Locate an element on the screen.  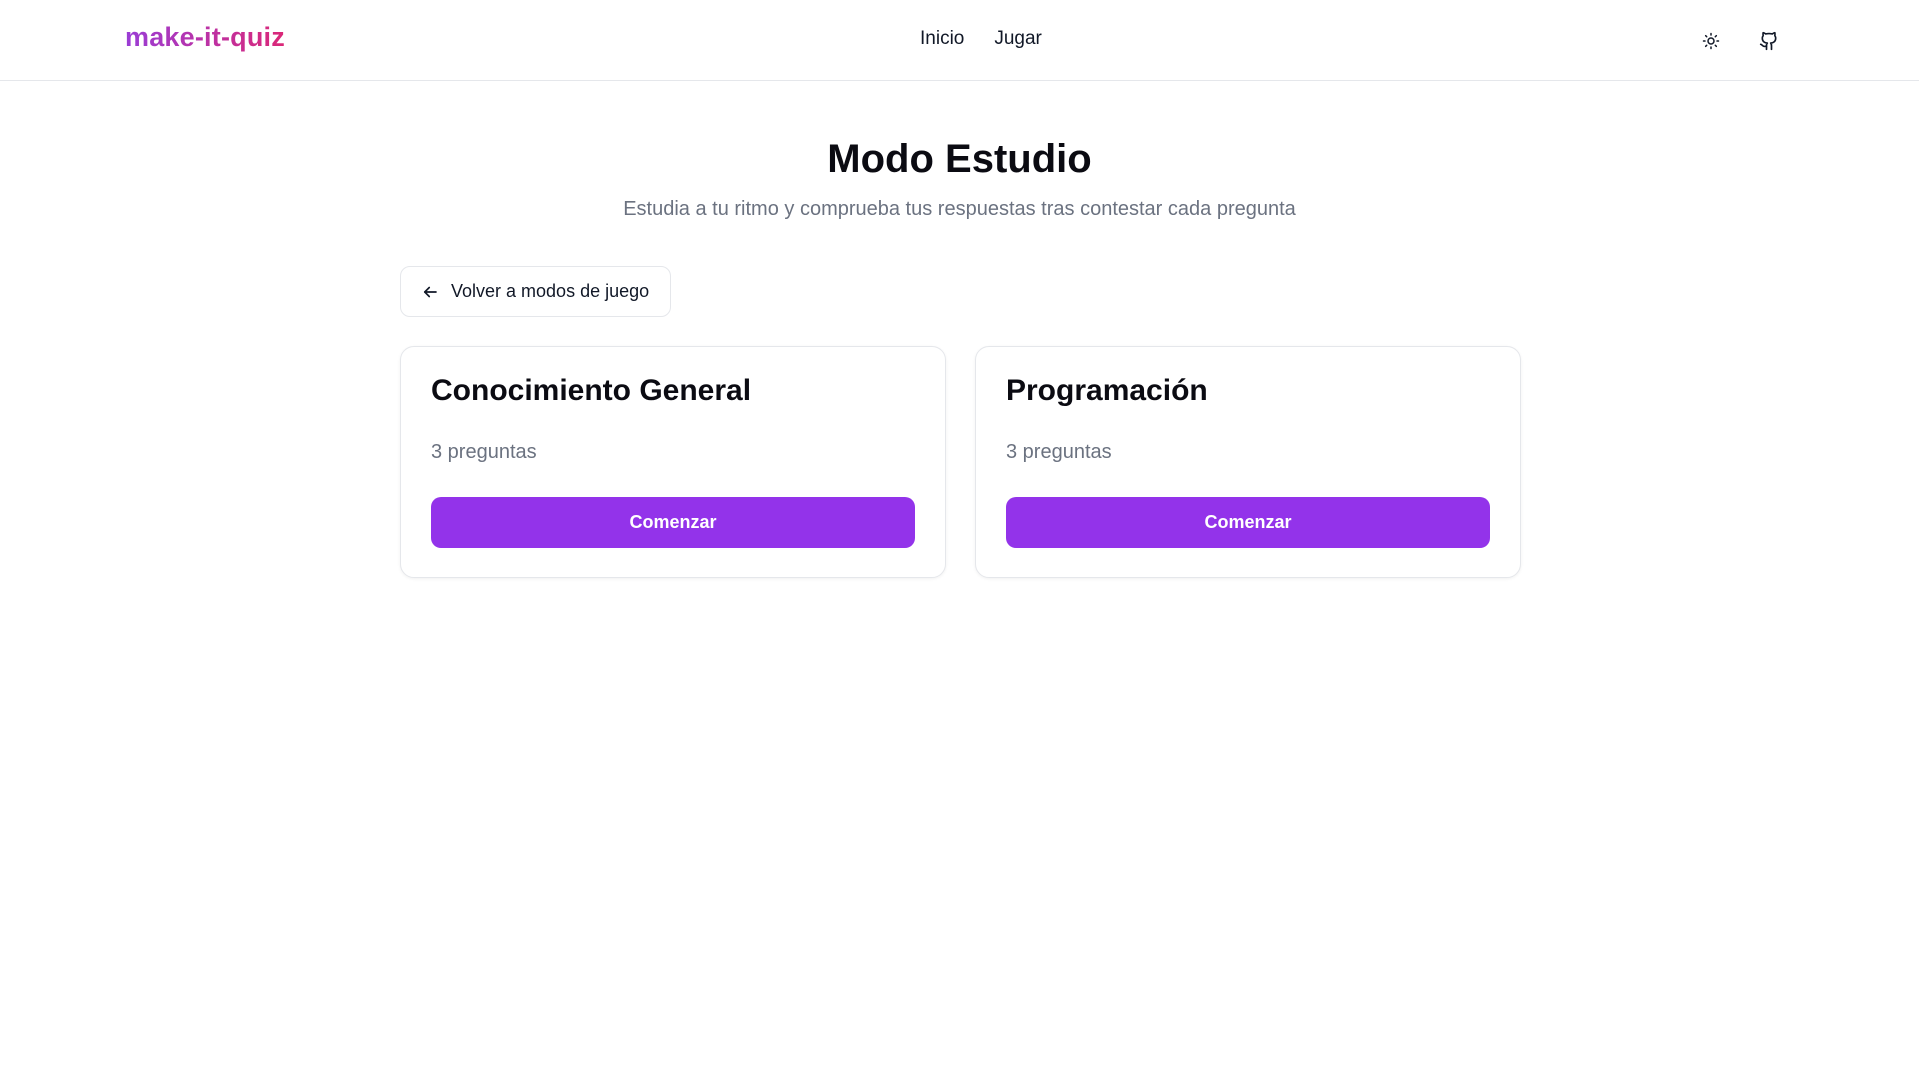
quiz-card-programacion: Programación 3 preguntas Comenzar is located at coordinates (1248, 462).